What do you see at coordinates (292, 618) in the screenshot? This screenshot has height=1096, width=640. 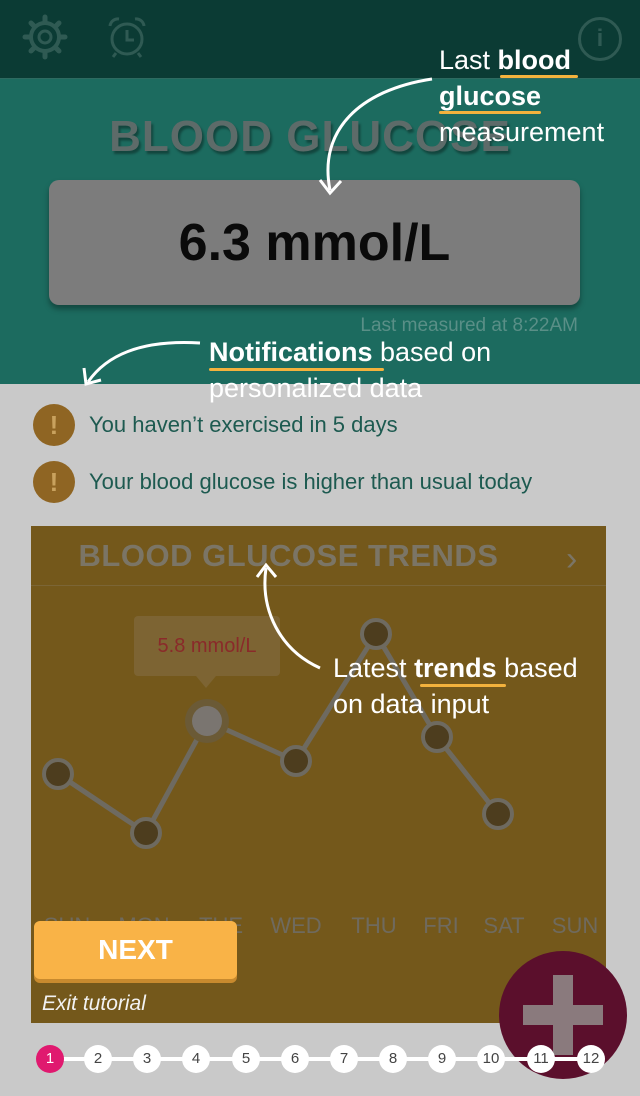 I see `arrow-to-trends` at bounding box center [292, 618].